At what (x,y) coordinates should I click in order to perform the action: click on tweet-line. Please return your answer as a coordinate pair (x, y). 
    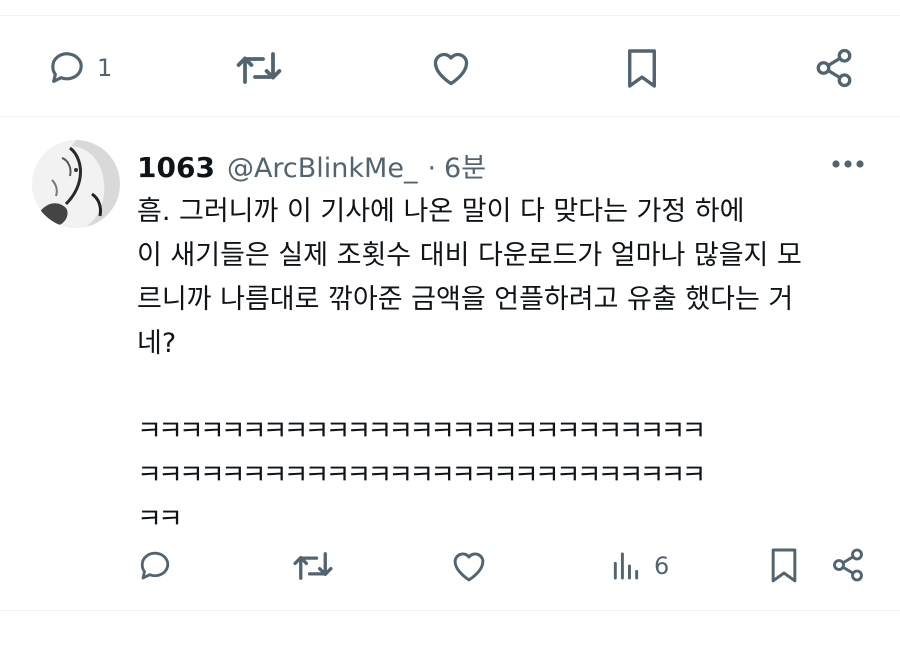
    Looking at the image, I should click on (502, 388).